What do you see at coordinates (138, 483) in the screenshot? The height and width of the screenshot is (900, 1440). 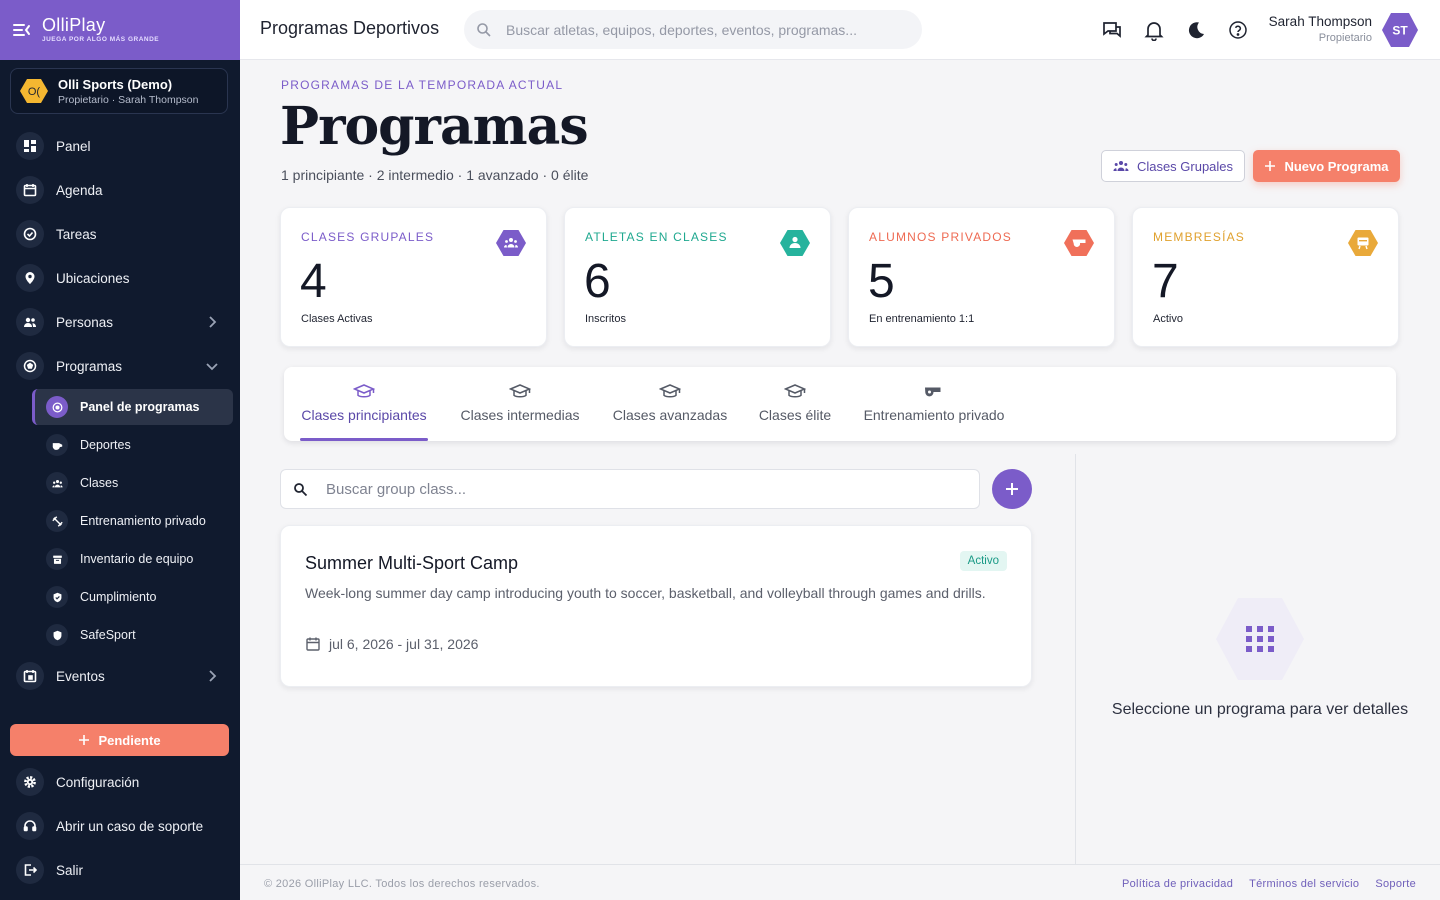 I see `sub-item-clases: Clases` at bounding box center [138, 483].